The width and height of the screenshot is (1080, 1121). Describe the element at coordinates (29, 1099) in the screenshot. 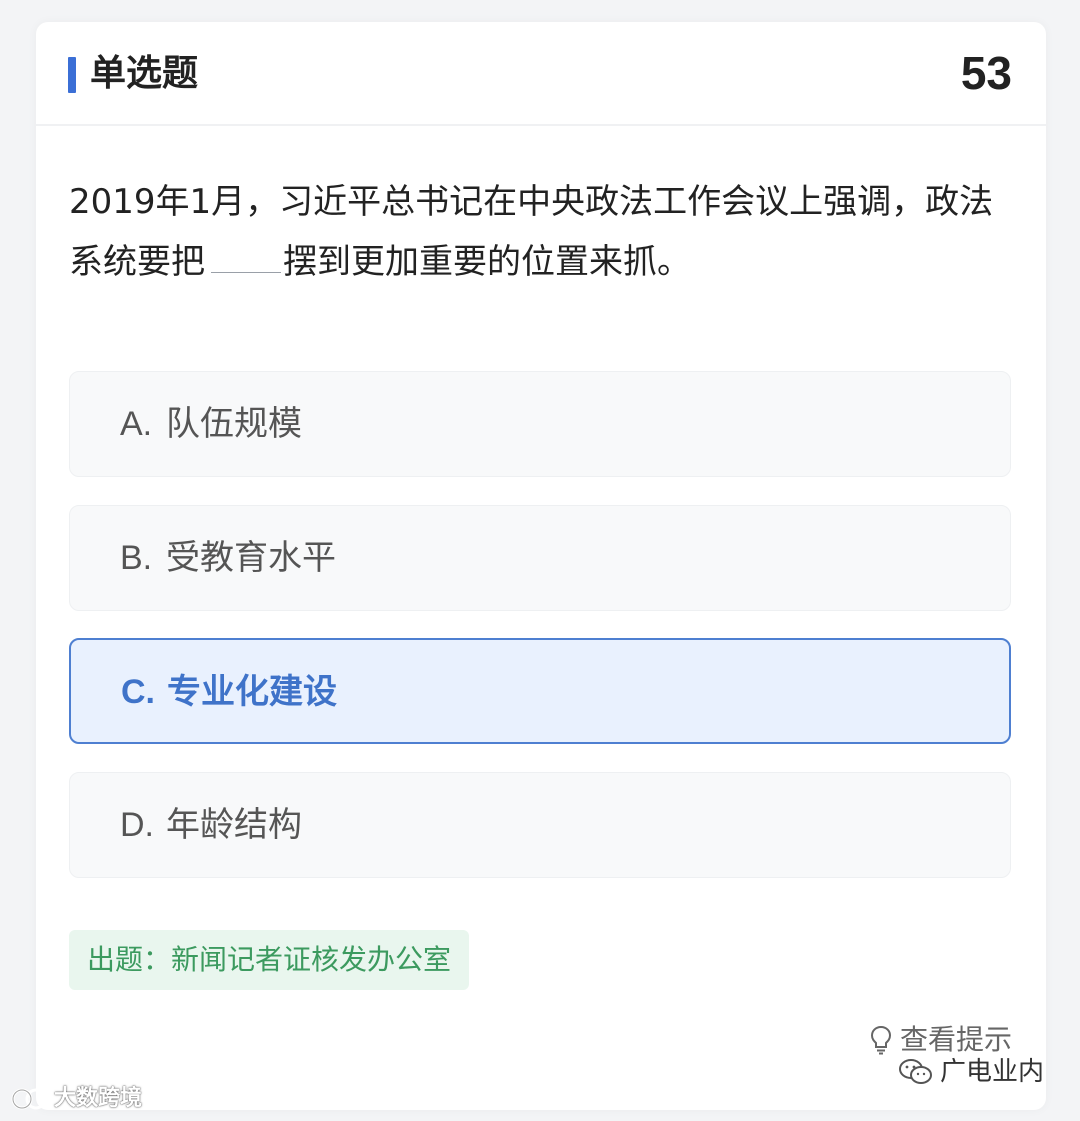

I see `watermark-logo-icon` at that location.